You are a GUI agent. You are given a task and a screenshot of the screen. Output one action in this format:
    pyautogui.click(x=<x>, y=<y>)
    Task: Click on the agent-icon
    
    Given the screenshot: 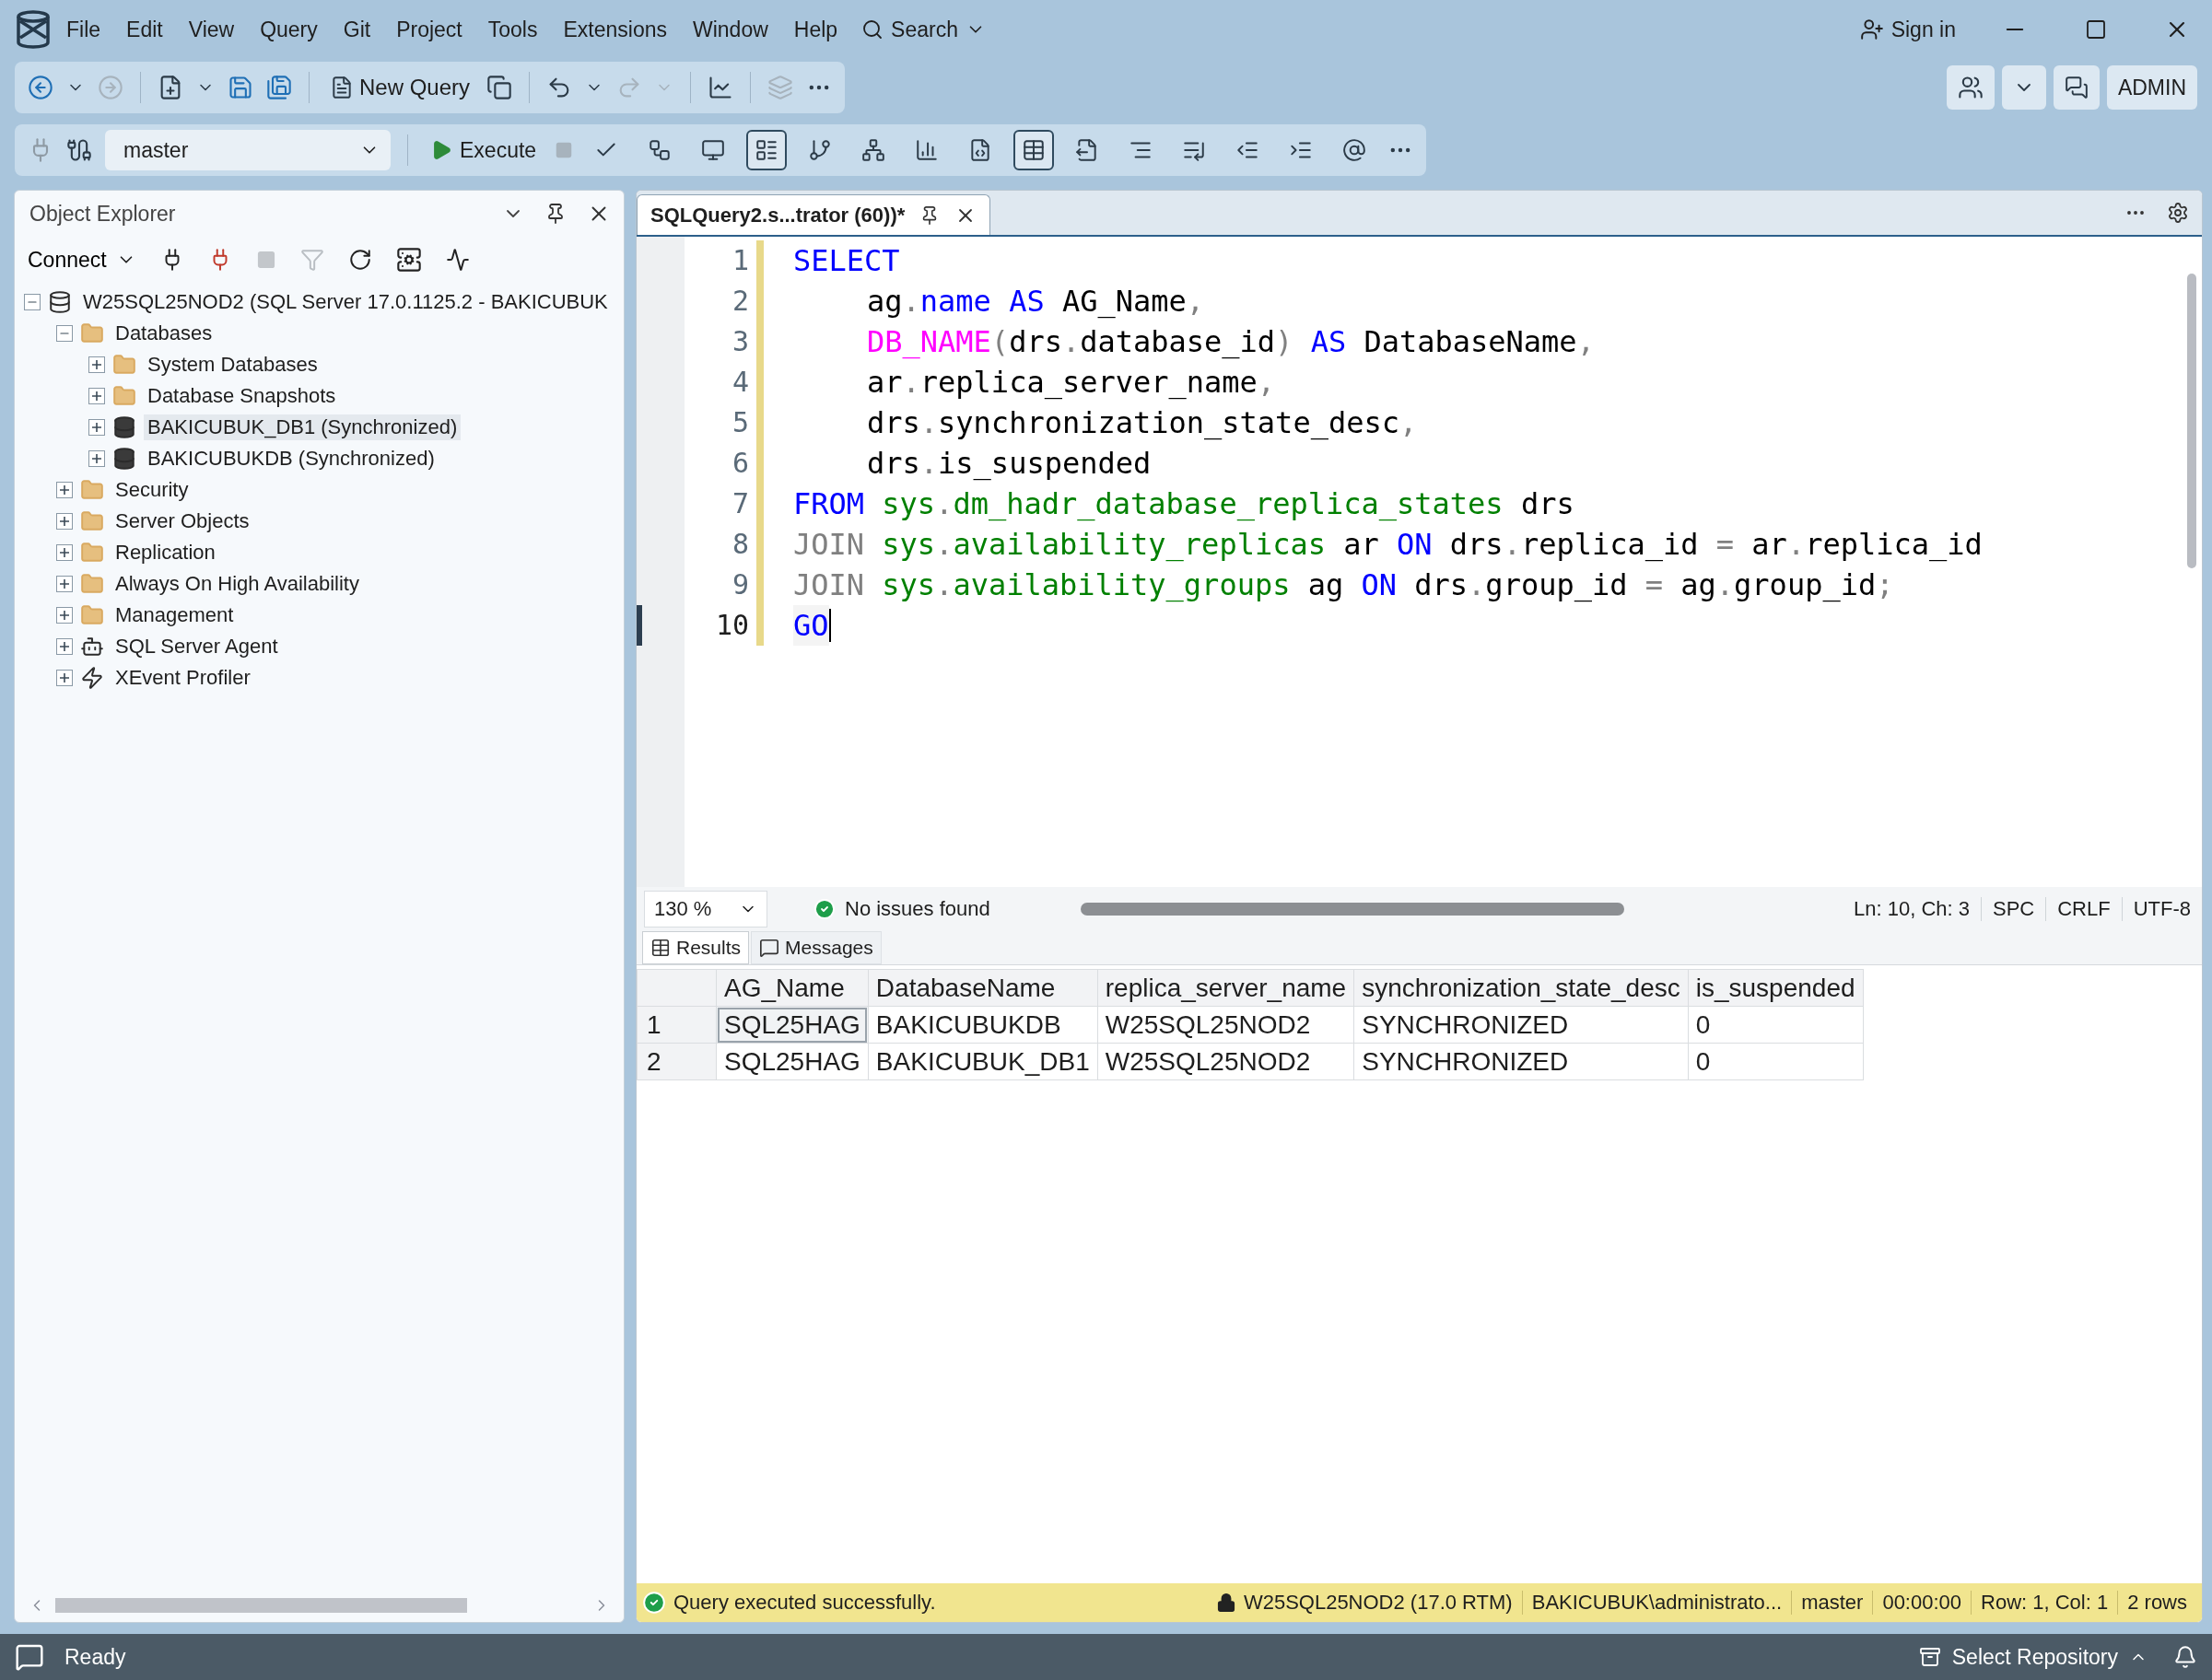 What is the action you would take?
    pyautogui.click(x=92, y=647)
    